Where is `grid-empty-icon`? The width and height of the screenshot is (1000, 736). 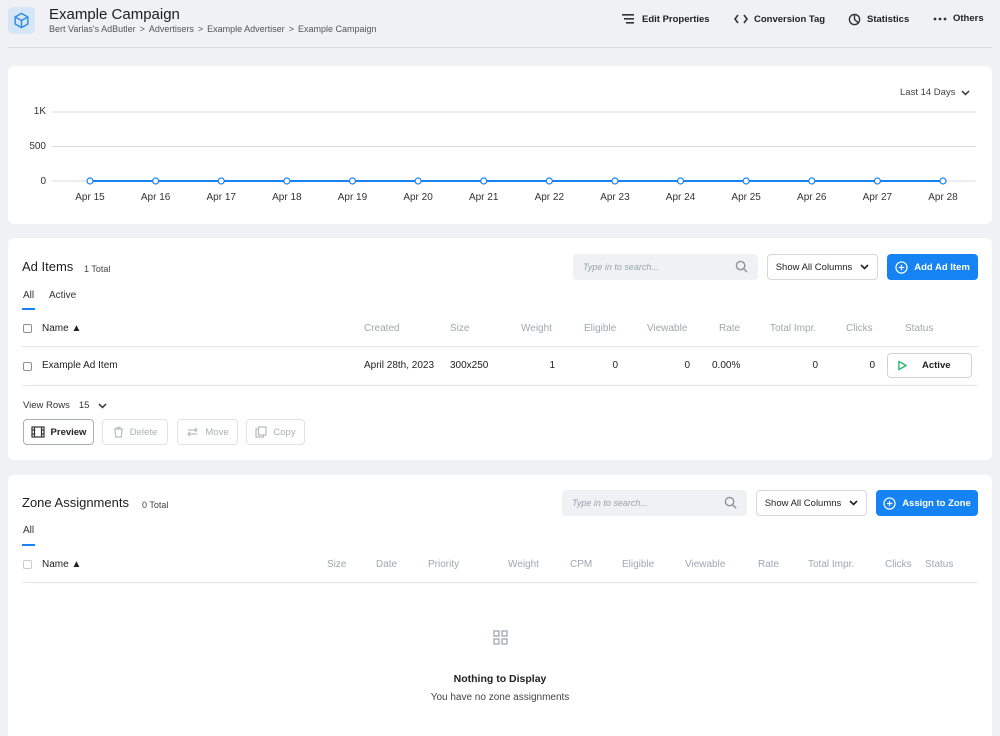 grid-empty-icon is located at coordinates (500, 637).